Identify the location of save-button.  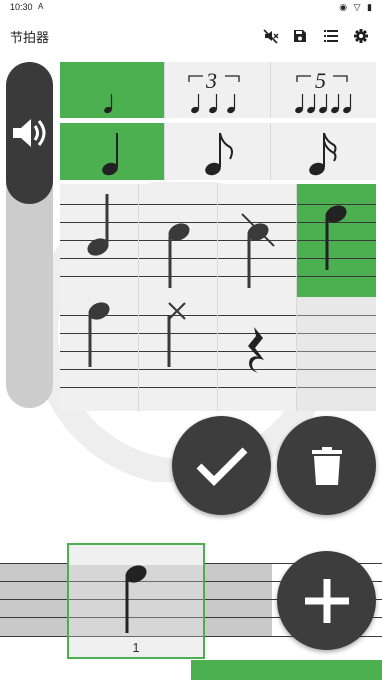
(300, 36).